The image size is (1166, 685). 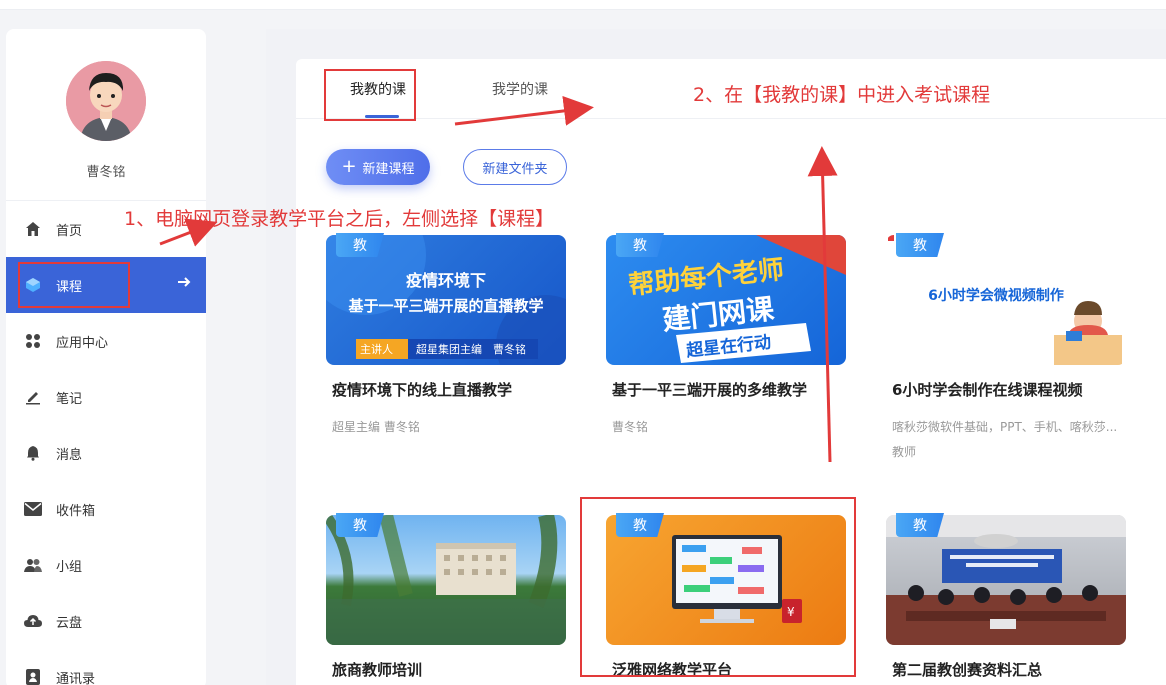 I want to click on new-course-button: + 新建课程, so click(x=378, y=167).